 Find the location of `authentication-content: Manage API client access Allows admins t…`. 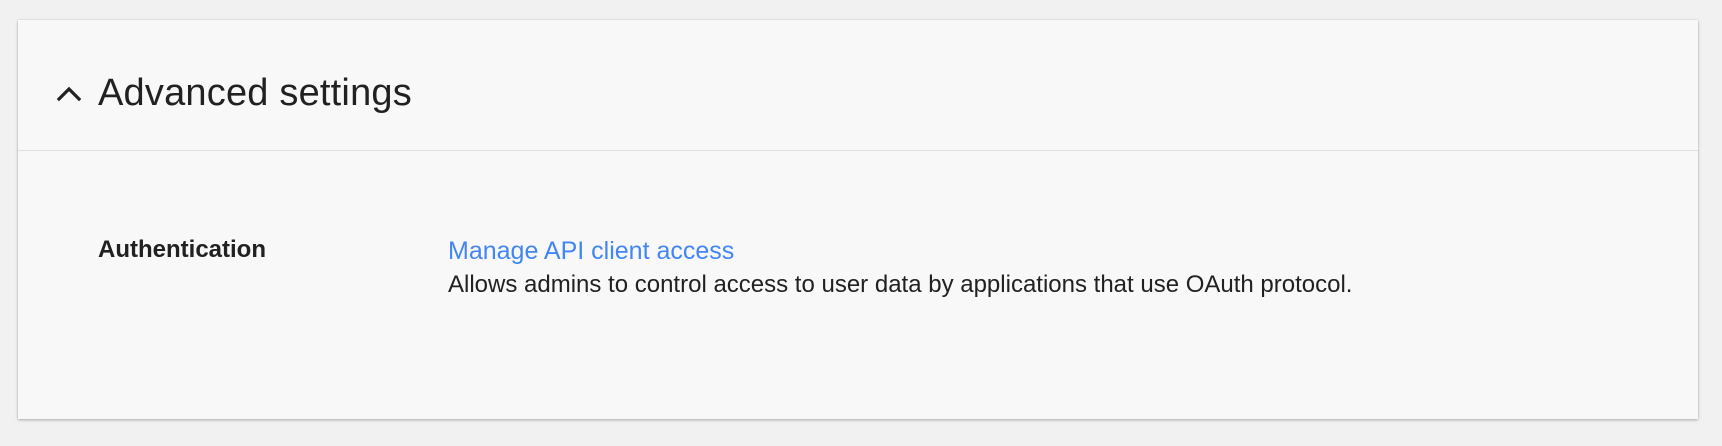

authentication-content: Manage API client access Allows admins t… is located at coordinates (900, 269).